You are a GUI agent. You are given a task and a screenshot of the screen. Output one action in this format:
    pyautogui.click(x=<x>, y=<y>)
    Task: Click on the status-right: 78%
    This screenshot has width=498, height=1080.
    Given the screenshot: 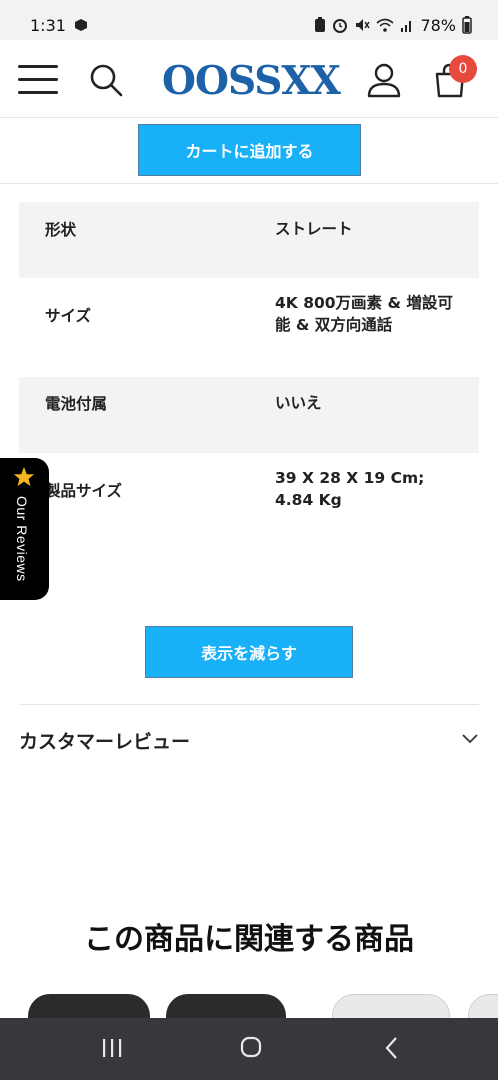 What is the action you would take?
    pyautogui.click(x=393, y=25)
    